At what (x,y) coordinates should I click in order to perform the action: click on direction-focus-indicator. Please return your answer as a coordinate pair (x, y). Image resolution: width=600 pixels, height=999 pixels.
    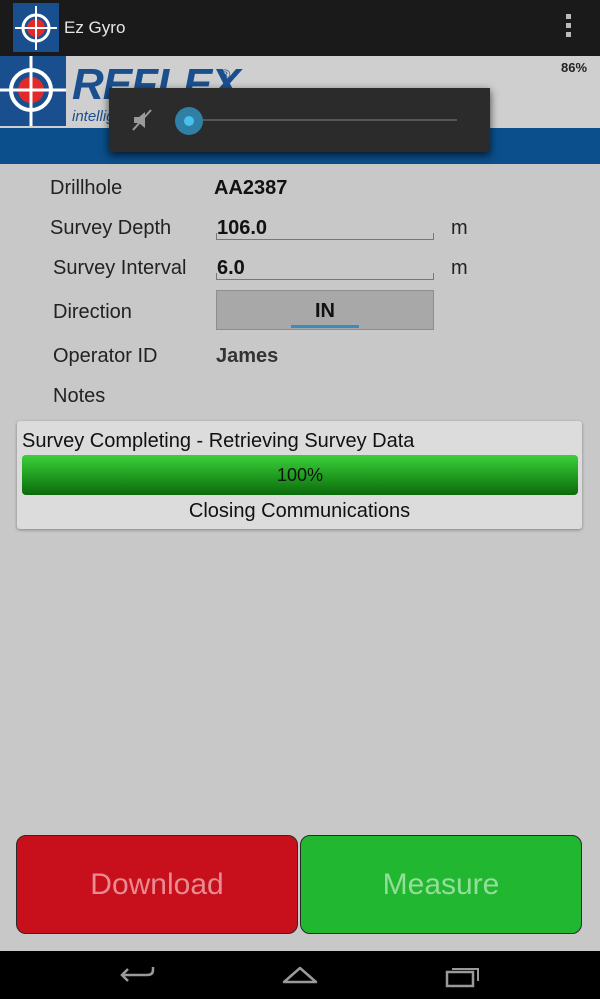
    Looking at the image, I should click on (325, 326).